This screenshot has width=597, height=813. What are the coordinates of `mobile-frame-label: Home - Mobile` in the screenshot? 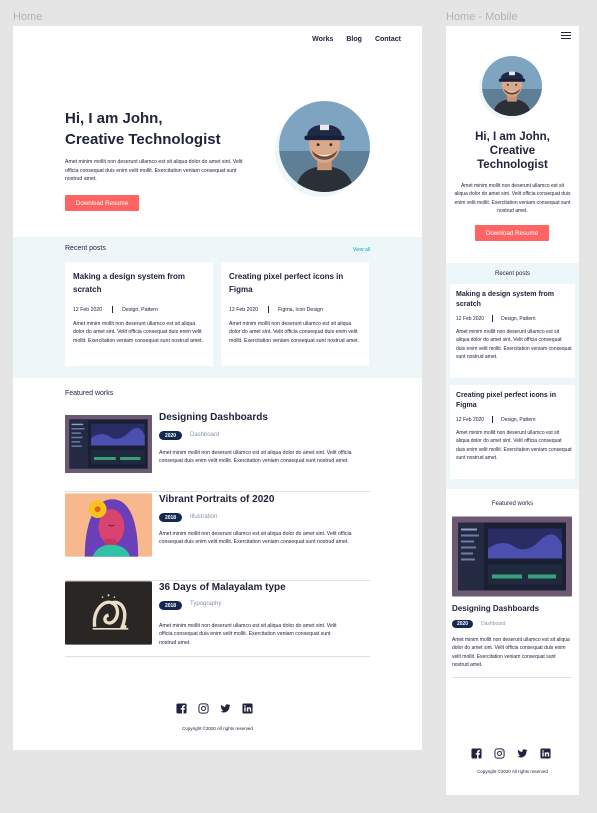 It's located at (482, 17).